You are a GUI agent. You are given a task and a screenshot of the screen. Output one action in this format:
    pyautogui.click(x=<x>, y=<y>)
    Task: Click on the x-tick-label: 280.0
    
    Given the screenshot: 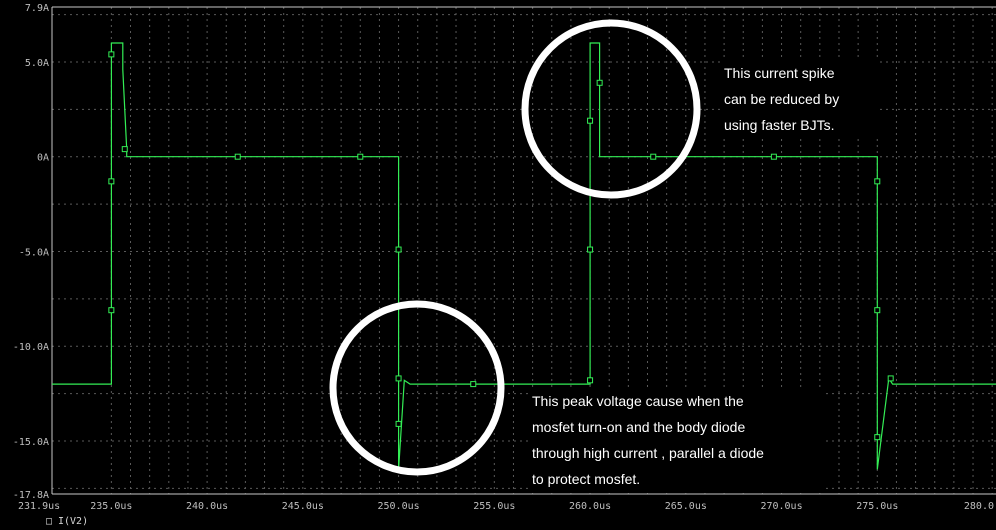 What is the action you would take?
    pyautogui.click(x=979, y=506)
    